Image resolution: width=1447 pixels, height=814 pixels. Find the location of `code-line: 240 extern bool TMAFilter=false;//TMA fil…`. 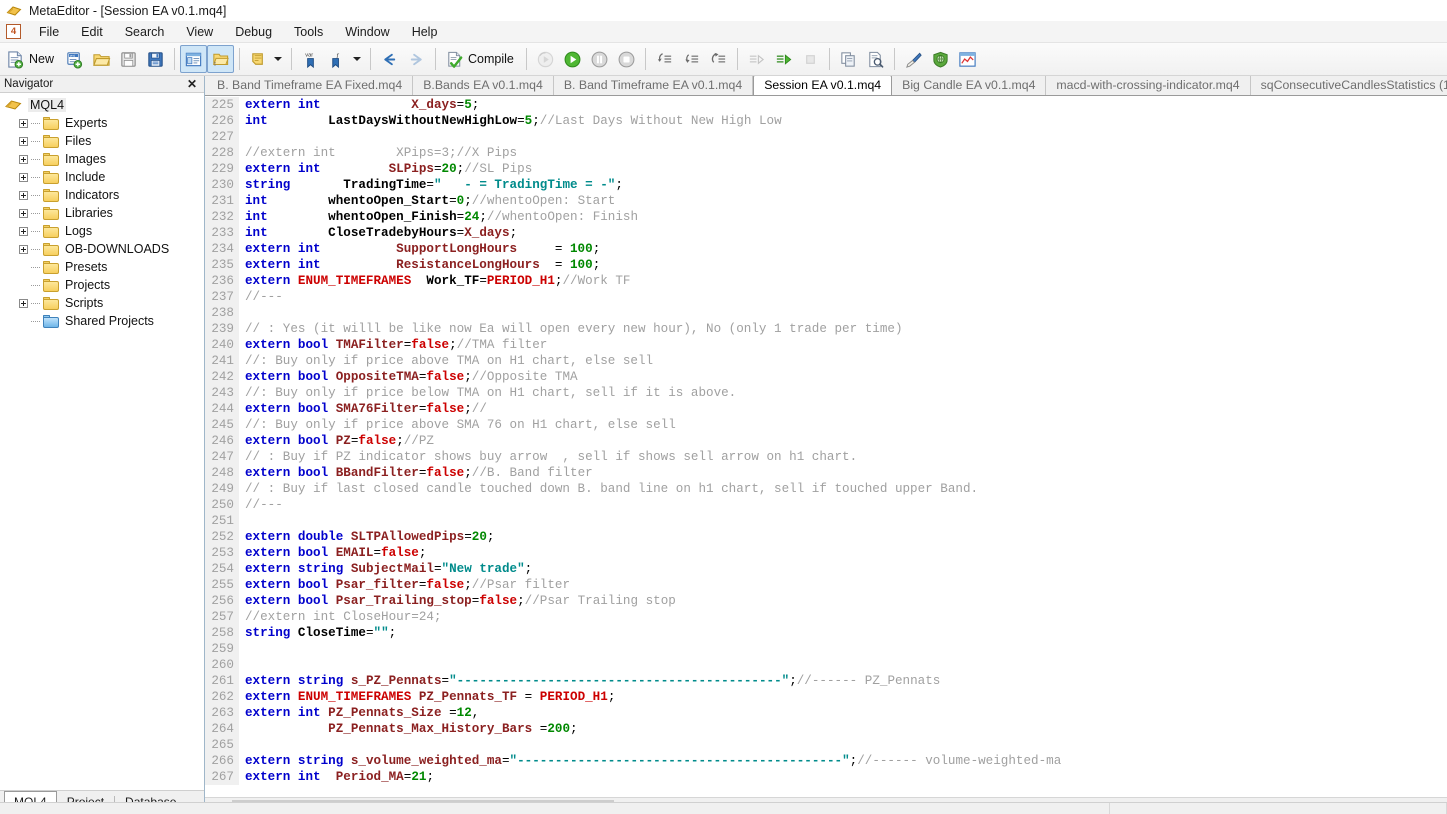

code-line: 240 extern bool TMAFilter=false;//TMA fil… is located at coordinates (826, 345).